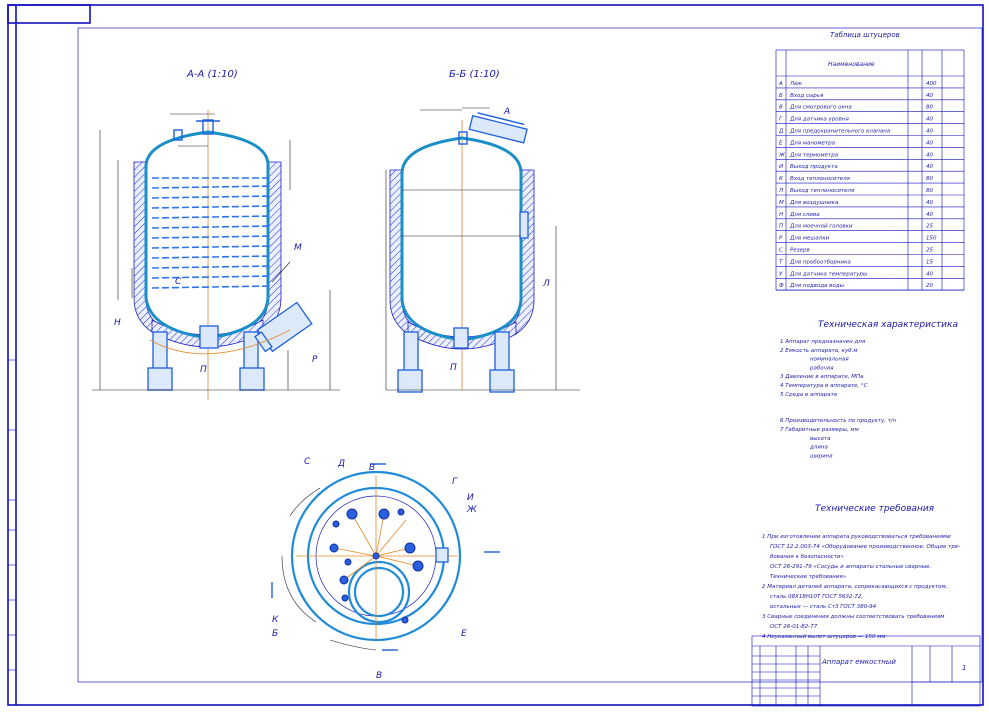 This screenshot has height=714, width=989. I want to click on nozzle-table-name: Для смотрового окна, so click(820, 108).